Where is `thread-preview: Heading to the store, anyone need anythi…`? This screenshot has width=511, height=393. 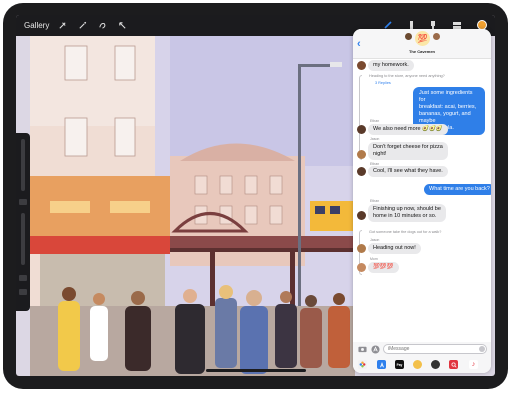 thread-preview: Heading to the store, anyone need anythi… is located at coordinates (407, 76).